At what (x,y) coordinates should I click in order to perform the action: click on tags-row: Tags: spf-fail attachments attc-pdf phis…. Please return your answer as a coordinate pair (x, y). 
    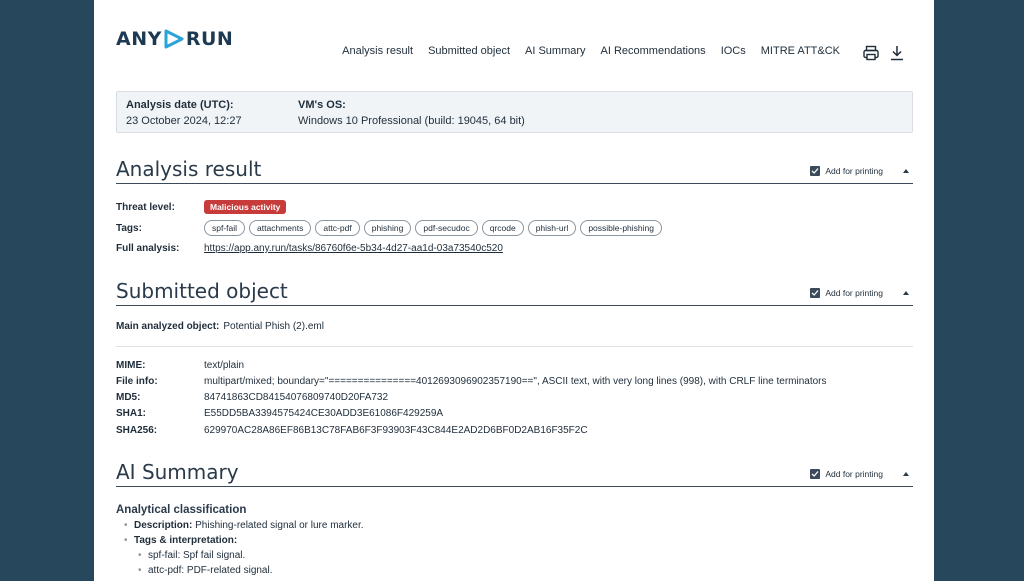
    Looking at the image, I should click on (389, 228).